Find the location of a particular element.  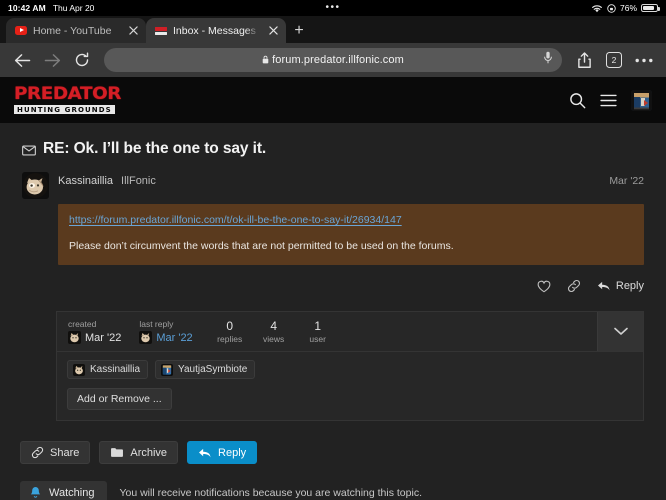

share-label: Share is located at coordinates (65, 452).